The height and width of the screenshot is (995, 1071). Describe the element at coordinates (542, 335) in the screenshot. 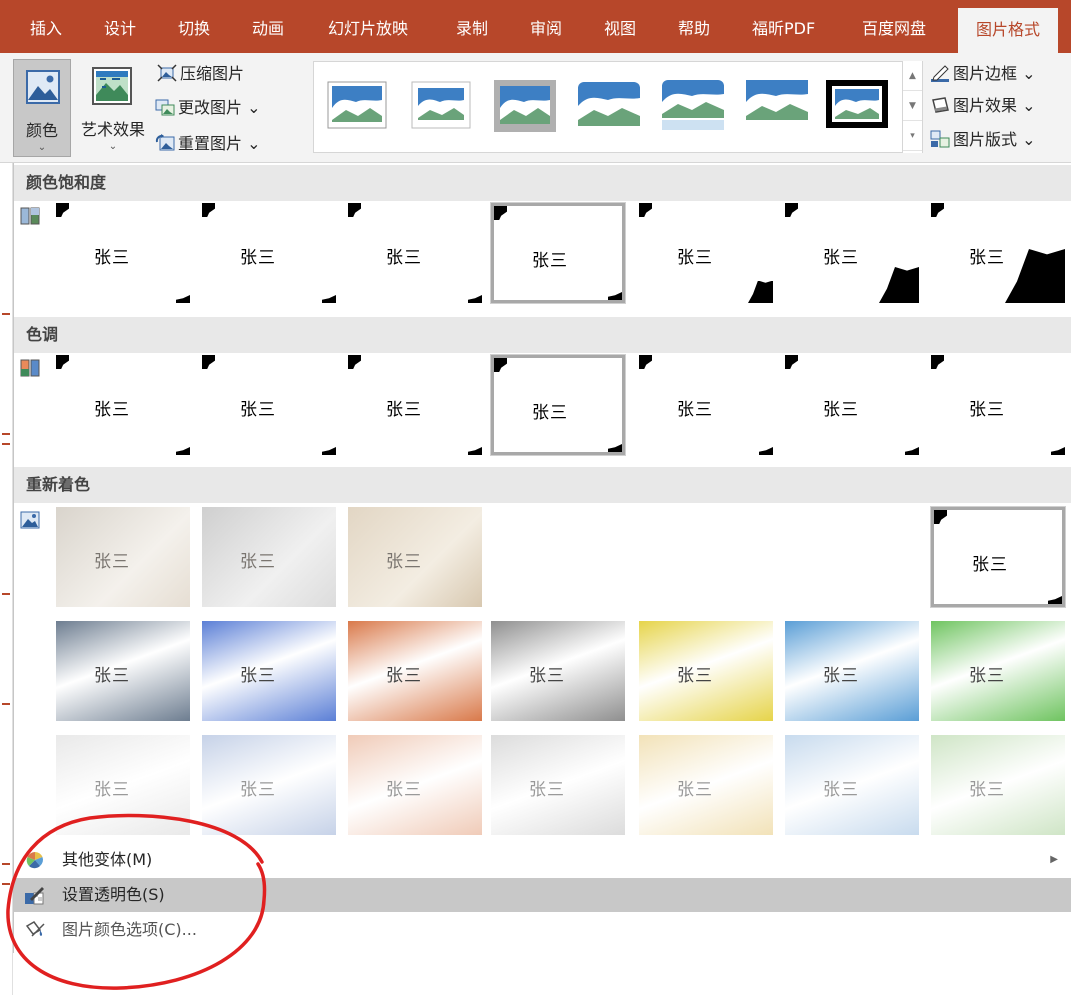

I see `section-header-tone: 色调` at that location.